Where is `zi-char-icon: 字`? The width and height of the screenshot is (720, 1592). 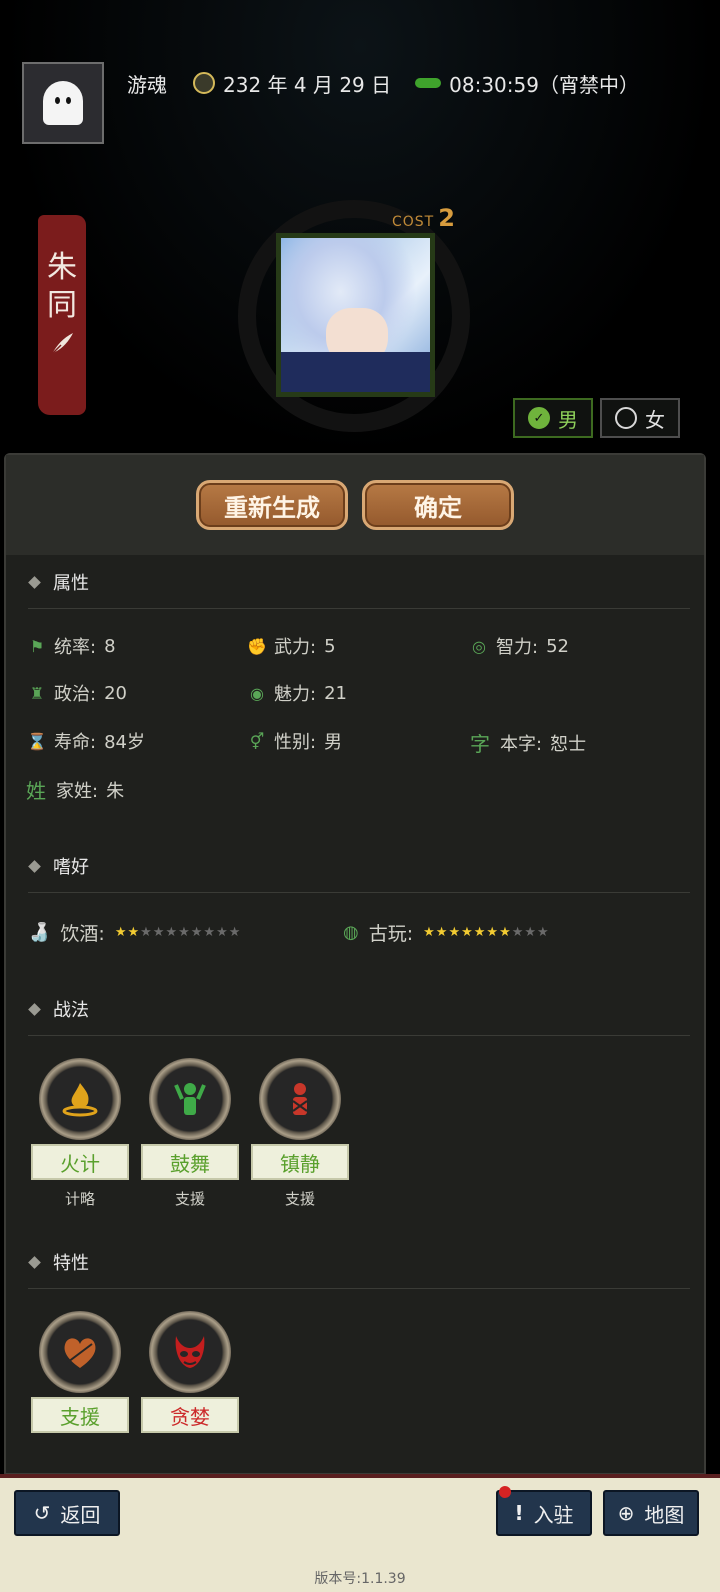 zi-char-icon: 字 is located at coordinates (480, 744).